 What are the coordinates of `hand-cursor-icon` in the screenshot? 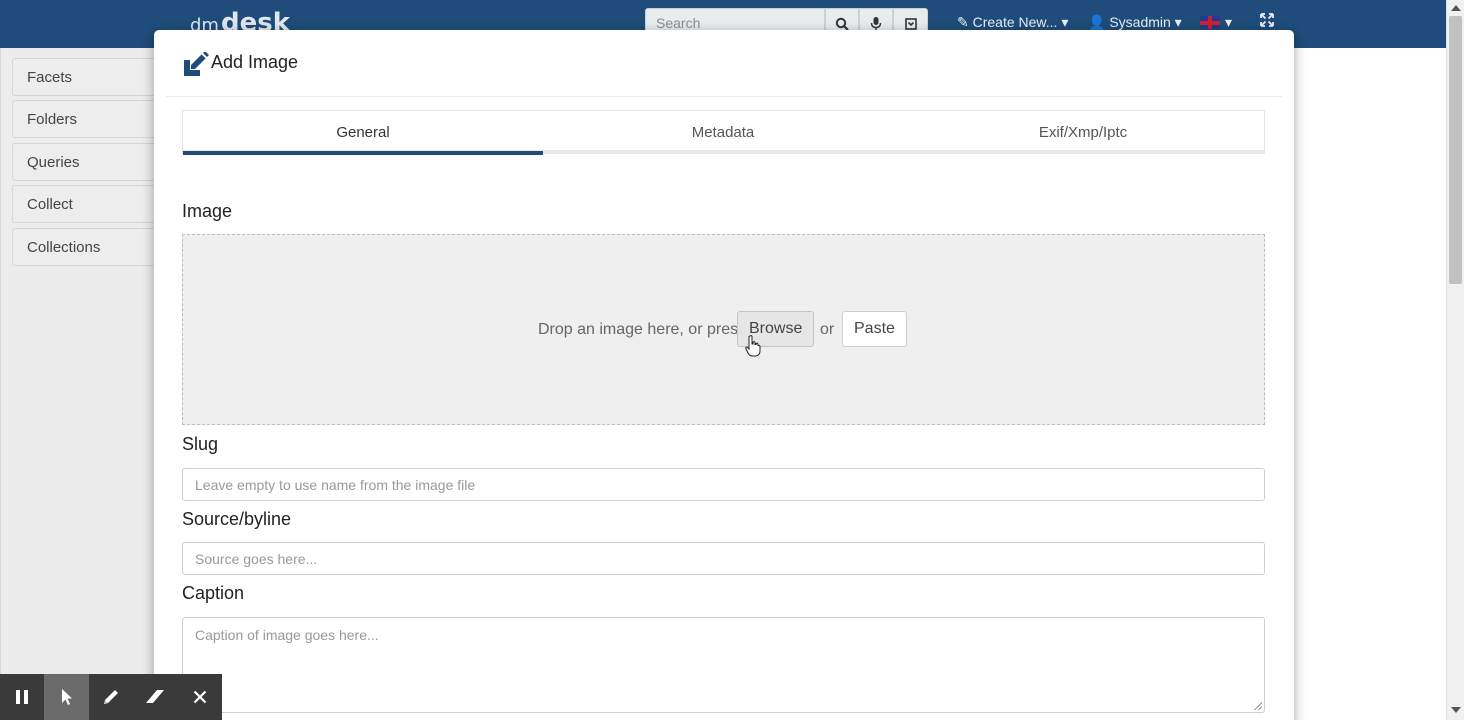 It's located at (753, 346).